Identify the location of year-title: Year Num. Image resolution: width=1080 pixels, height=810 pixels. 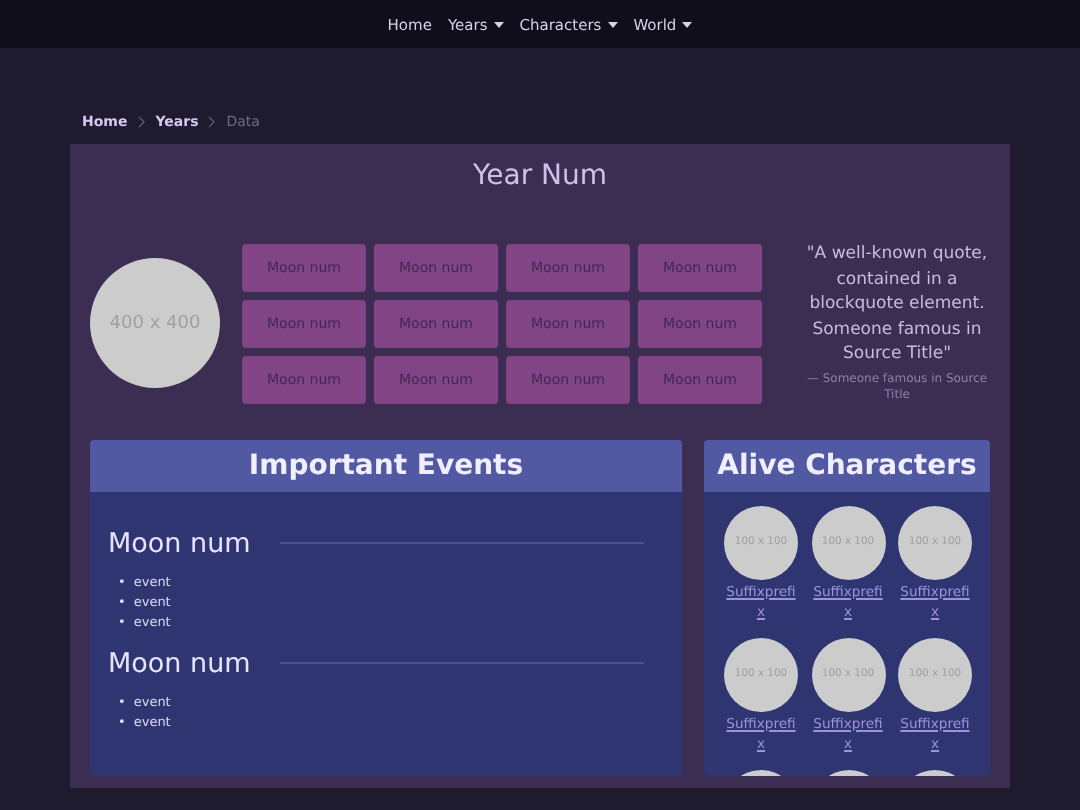
(540, 178).